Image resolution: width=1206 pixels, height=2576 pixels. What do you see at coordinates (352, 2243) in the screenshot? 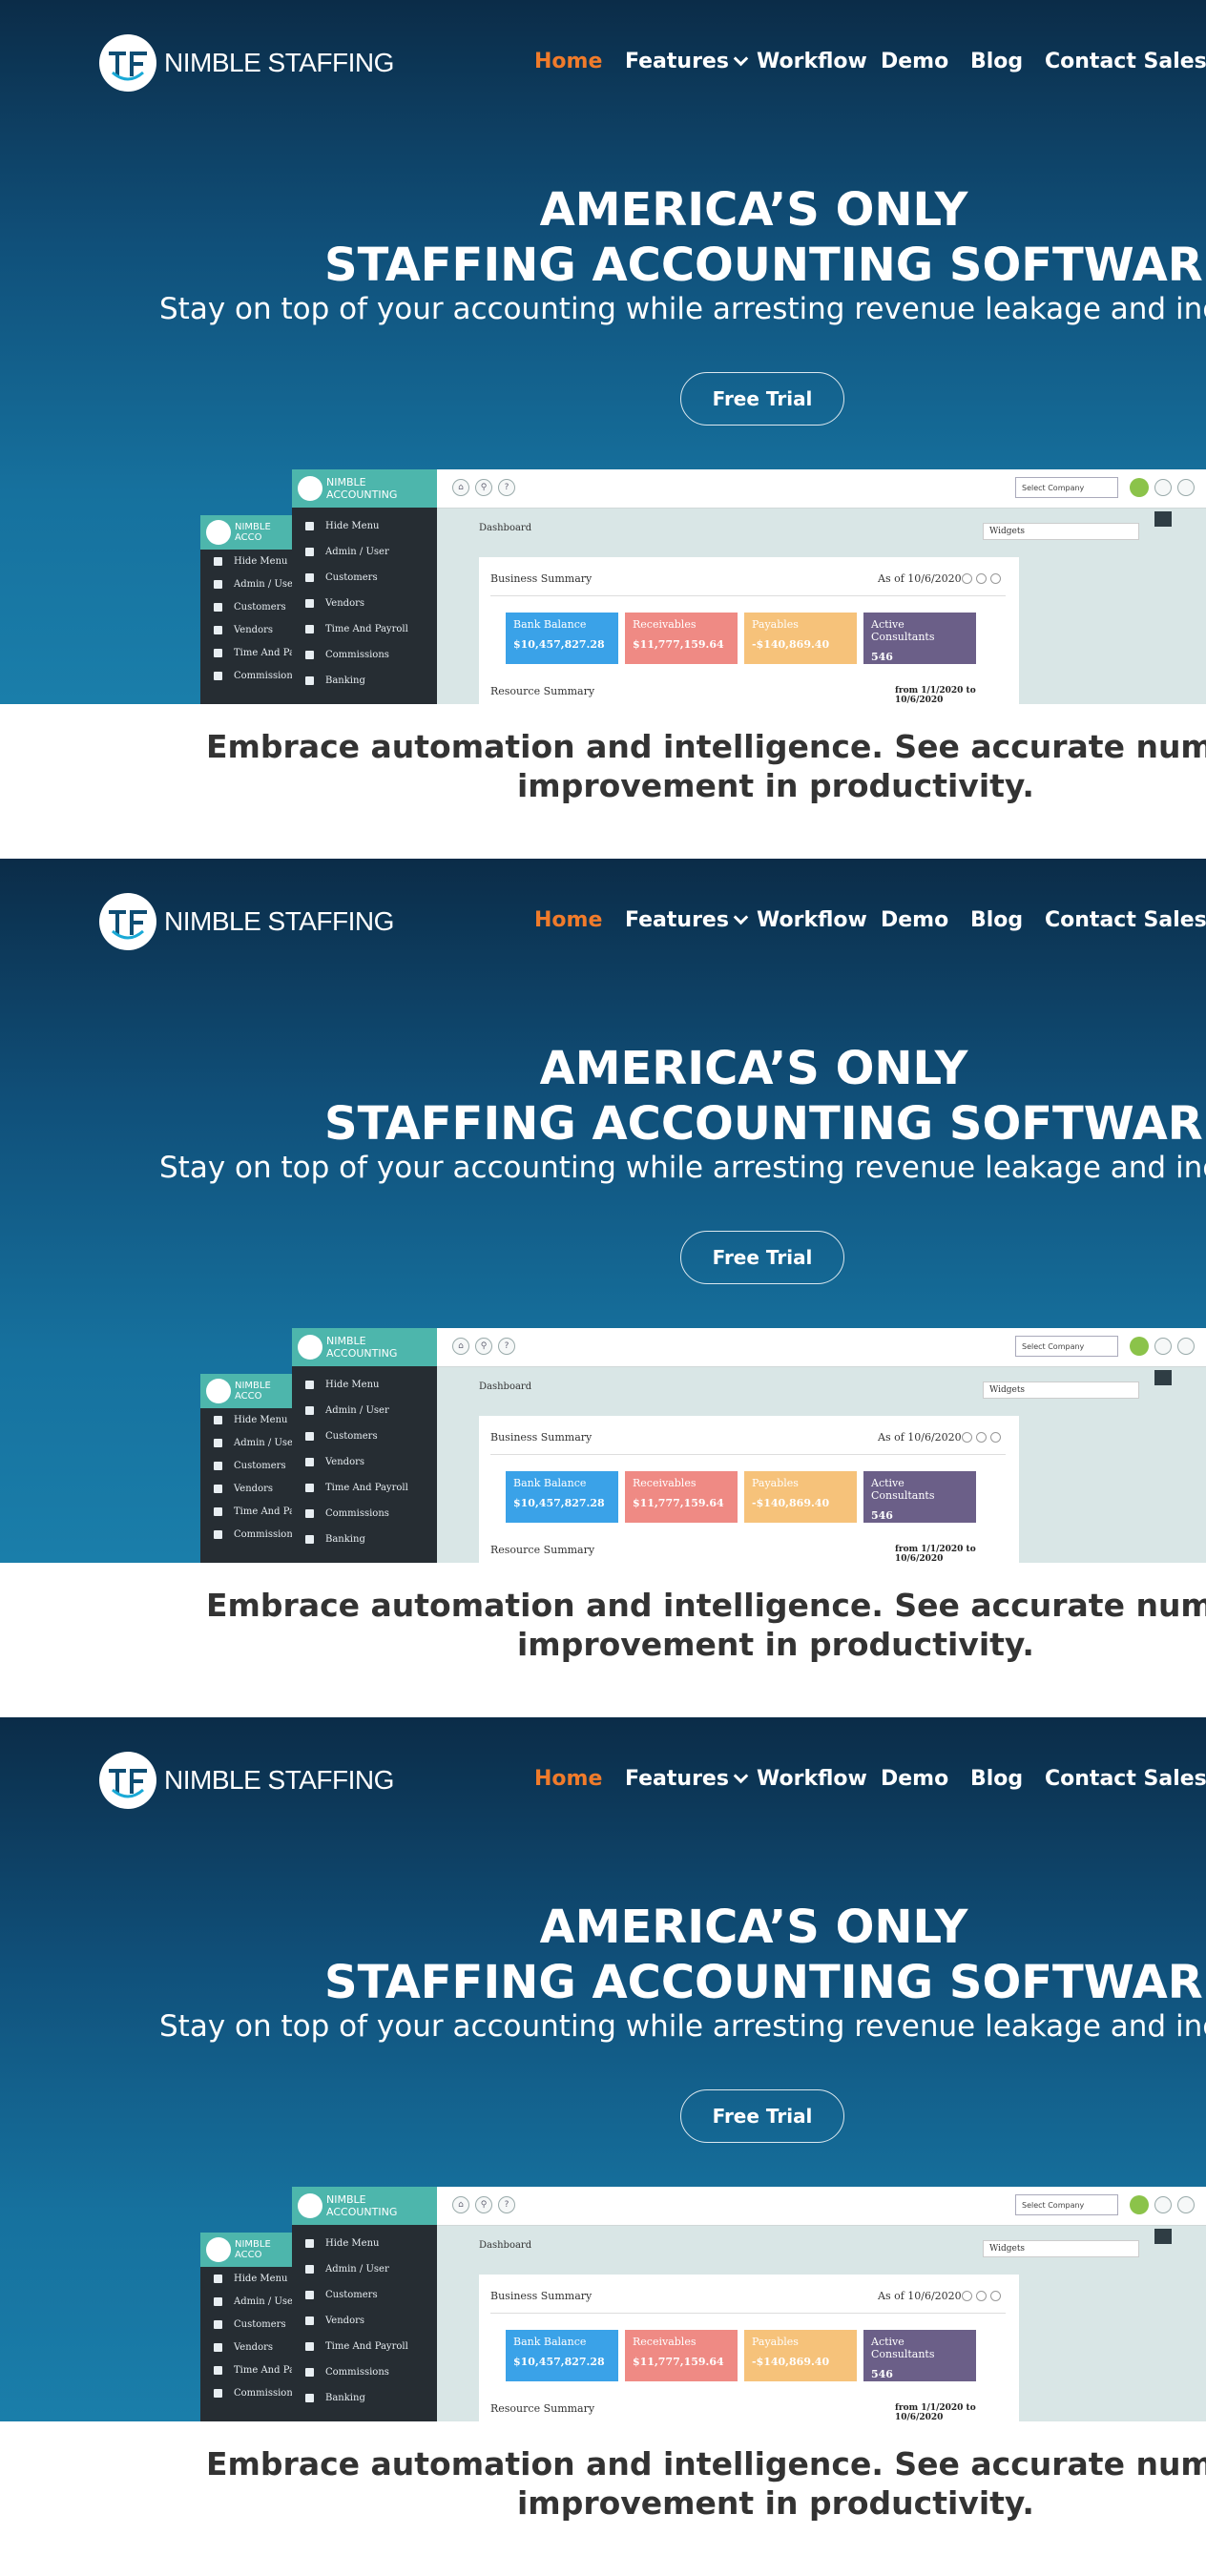
I see `app-sidebar-item-label: Hide Menu` at bounding box center [352, 2243].